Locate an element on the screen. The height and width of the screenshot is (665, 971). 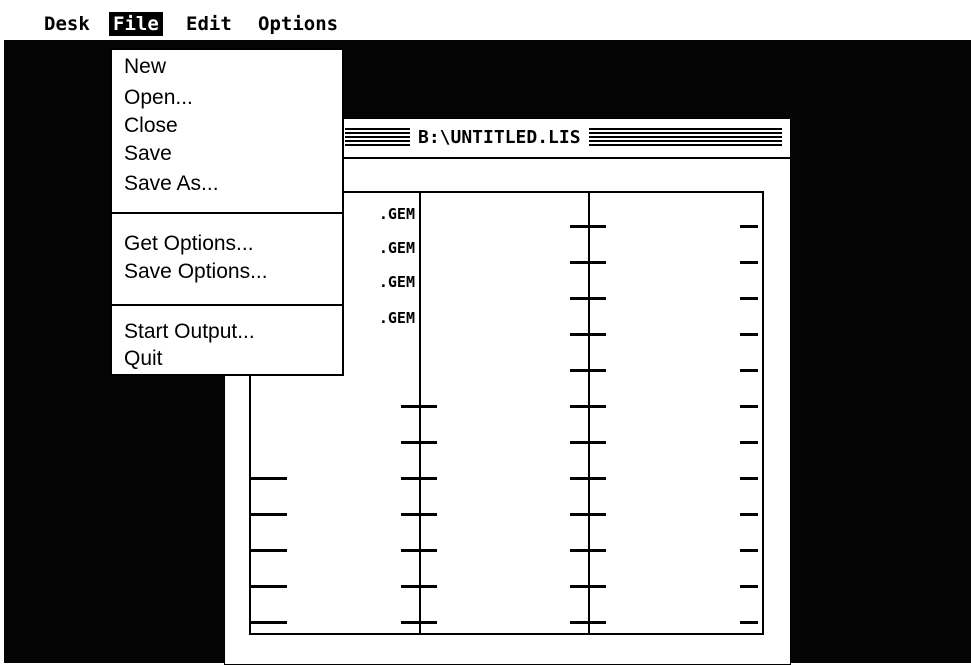
window-title: B:\UNTITLED.LIS is located at coordinates (499, 138).